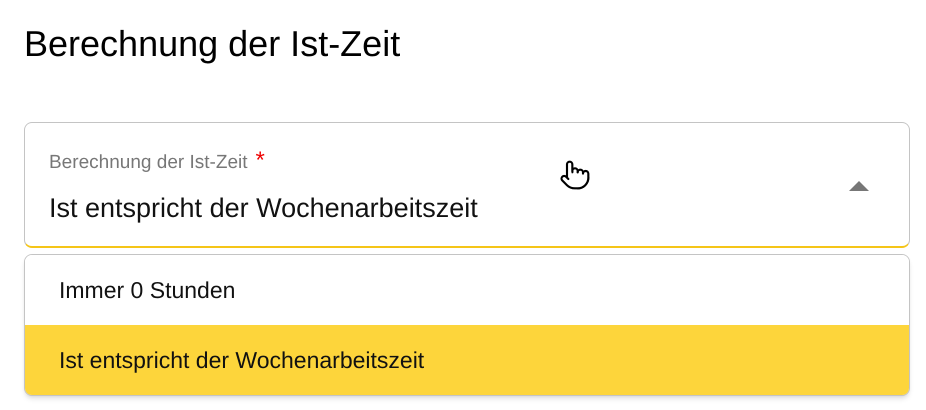  Describe the element at coordinates (260, 161) in the screenshot. I see `required-mark: *` at that location.